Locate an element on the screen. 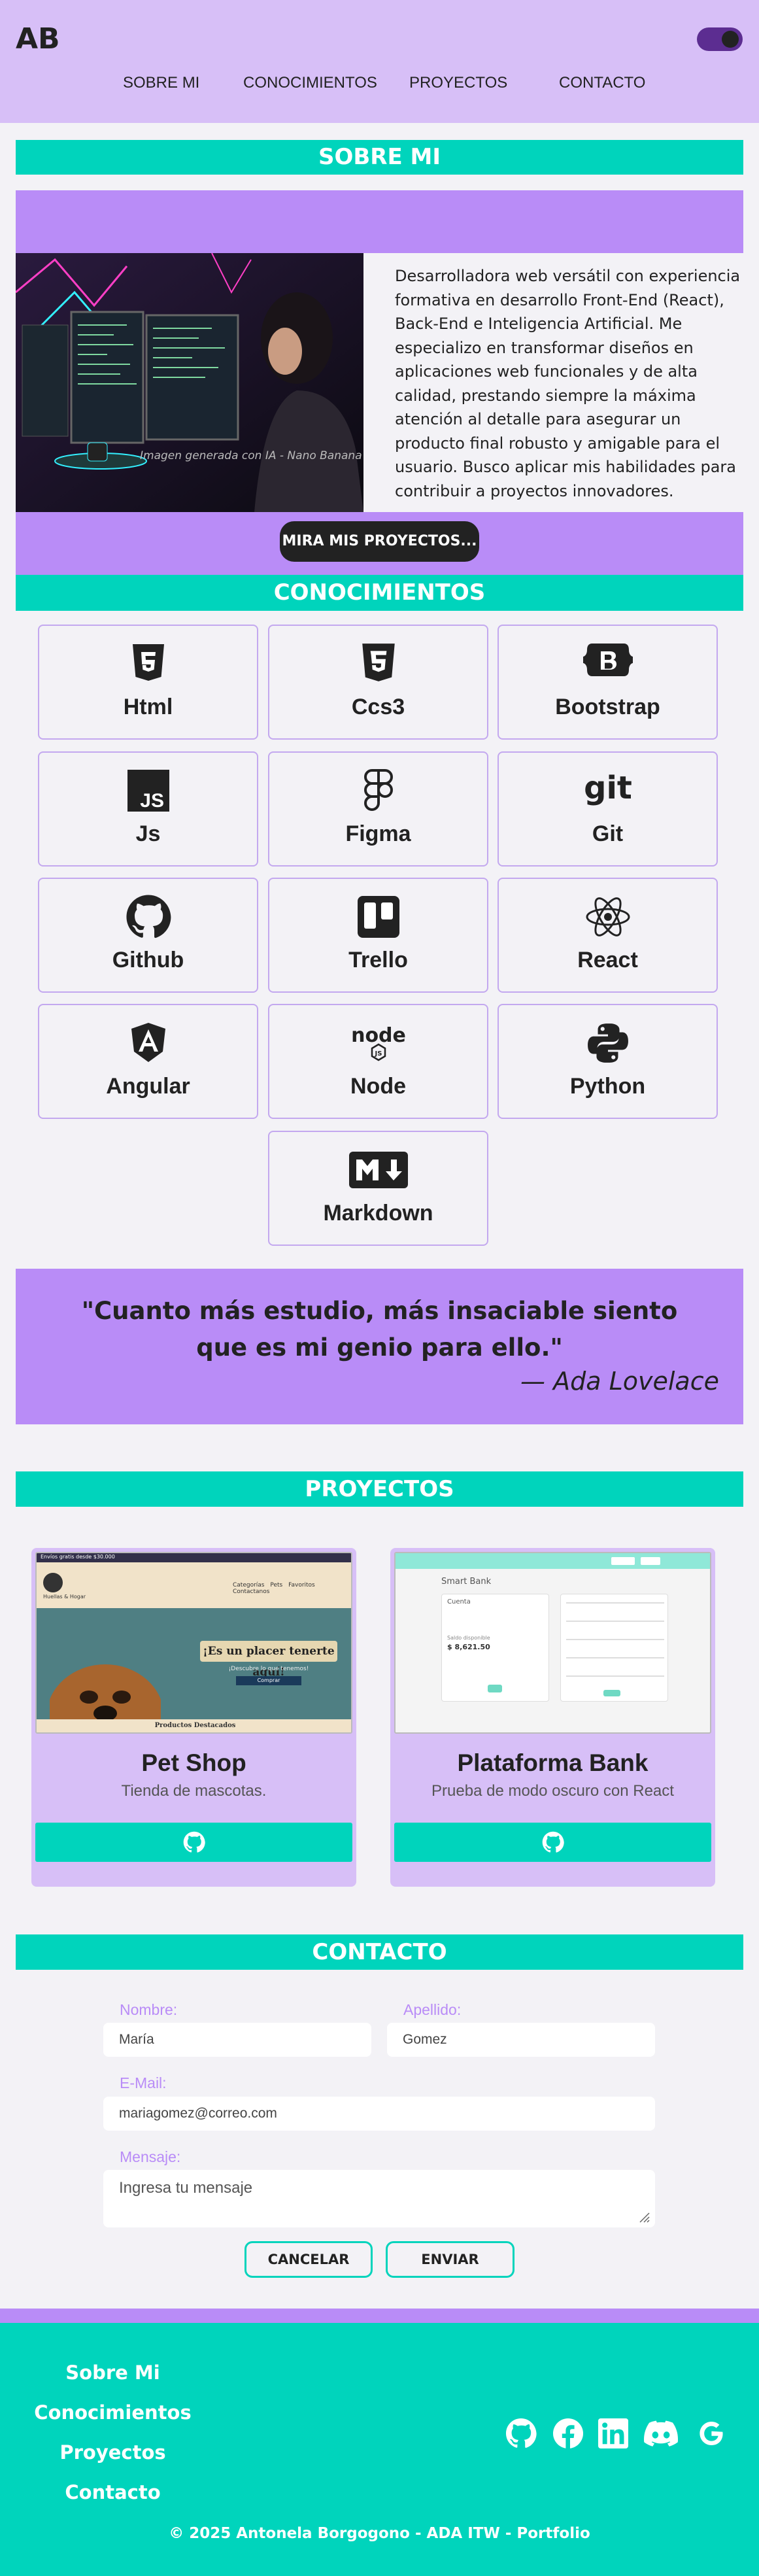 The height and width of the screenshot is (2576, 759). skill-label: Github is located at coordinates (148, 960).